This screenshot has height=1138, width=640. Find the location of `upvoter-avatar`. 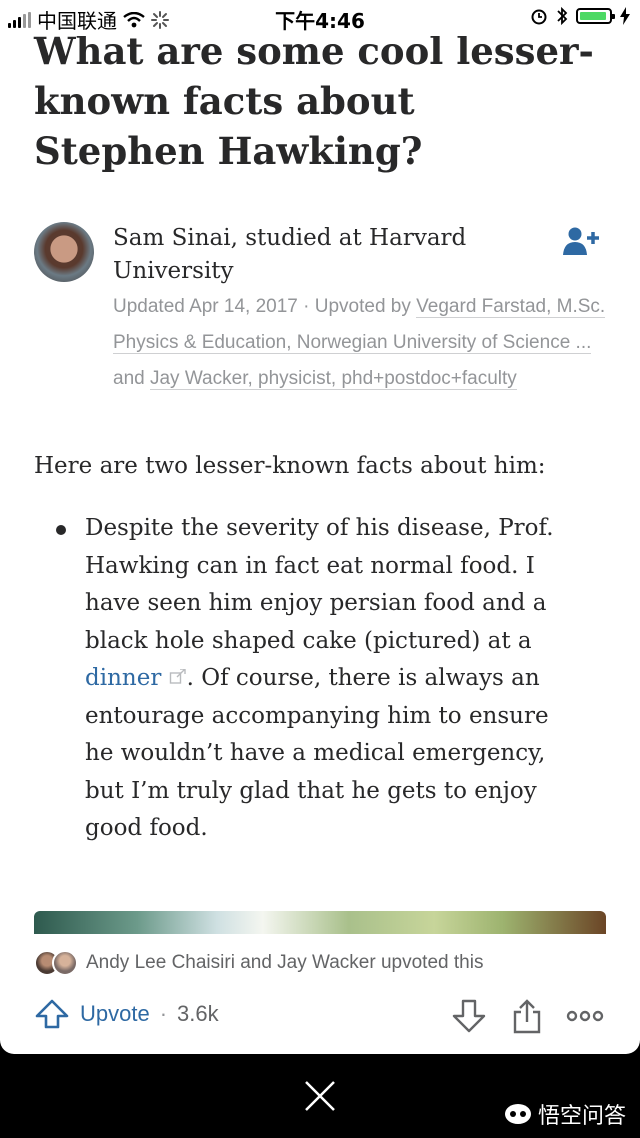

upvoter-avatar is located at coordinates (65, 963).